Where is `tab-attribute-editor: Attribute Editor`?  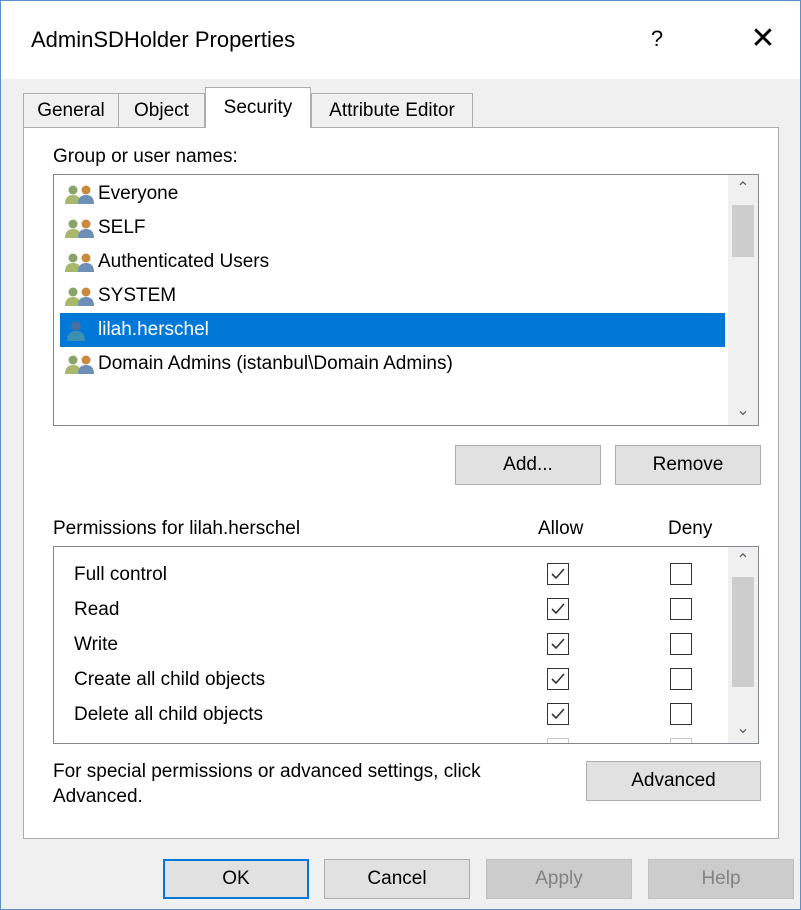
tab-attribute-editor: Attribute Editor is located at coordinates (392, 110).